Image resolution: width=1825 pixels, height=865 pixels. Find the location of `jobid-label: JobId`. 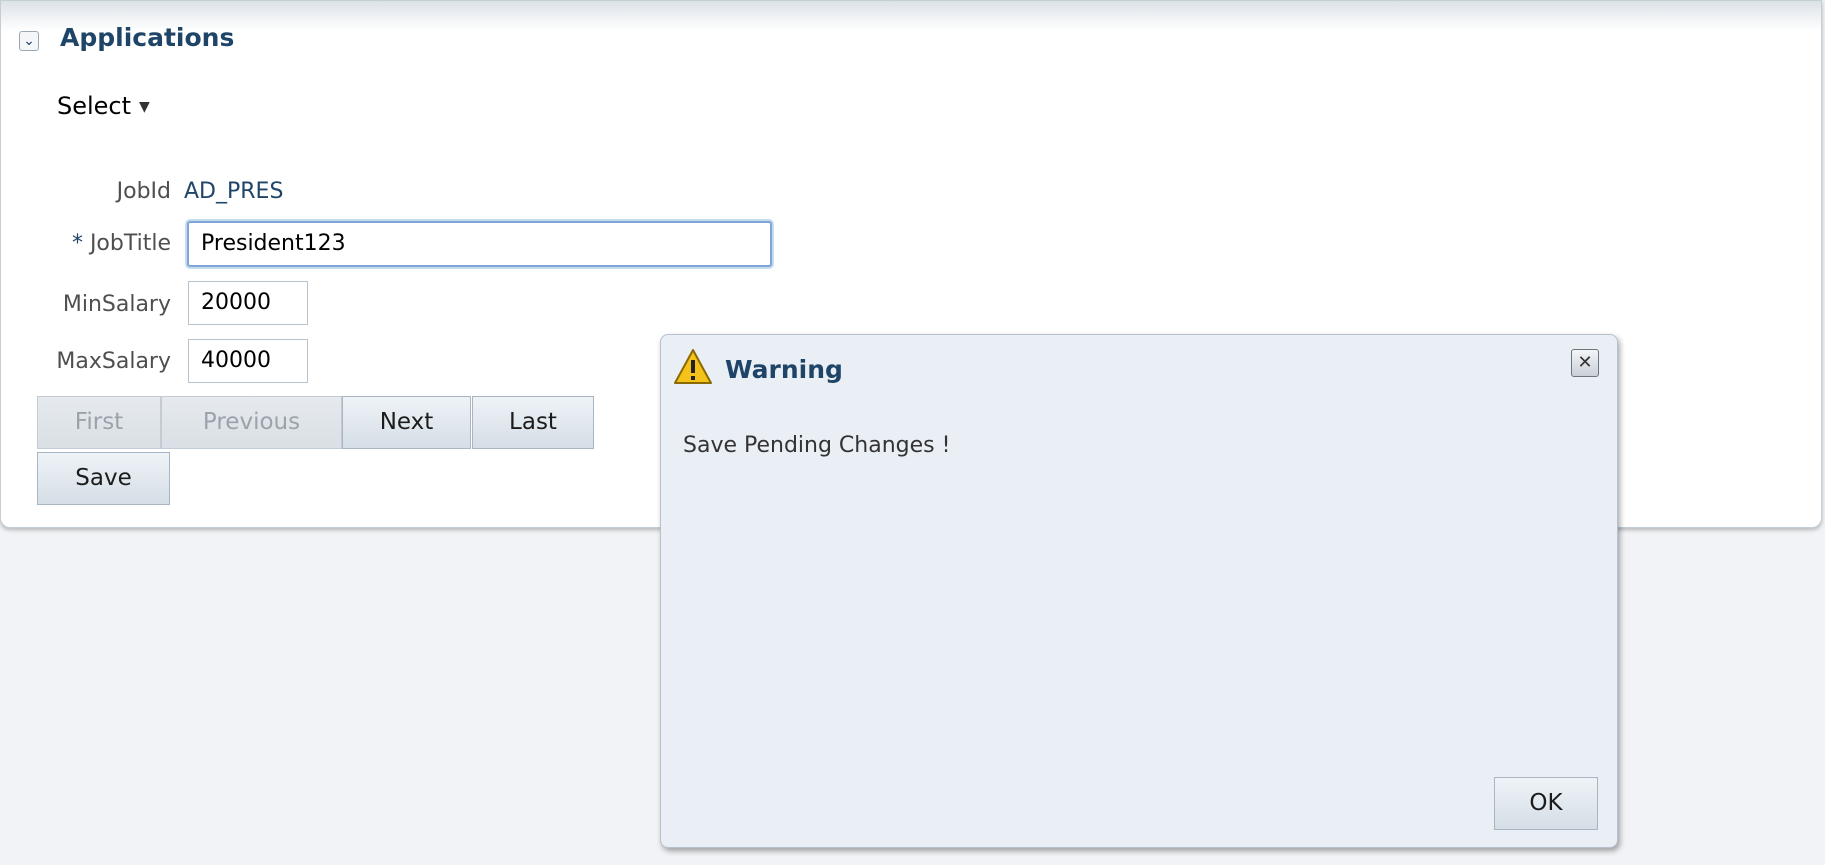

jobid-label: JobId is located at coordinates (143, 191).